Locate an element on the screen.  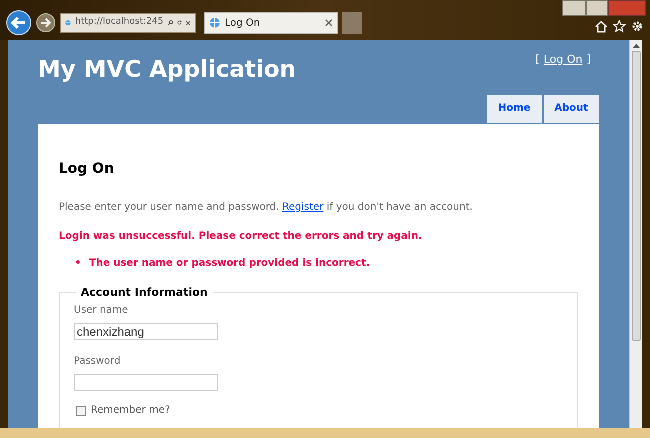
field-label: User name is located at coordinates (102, 311).